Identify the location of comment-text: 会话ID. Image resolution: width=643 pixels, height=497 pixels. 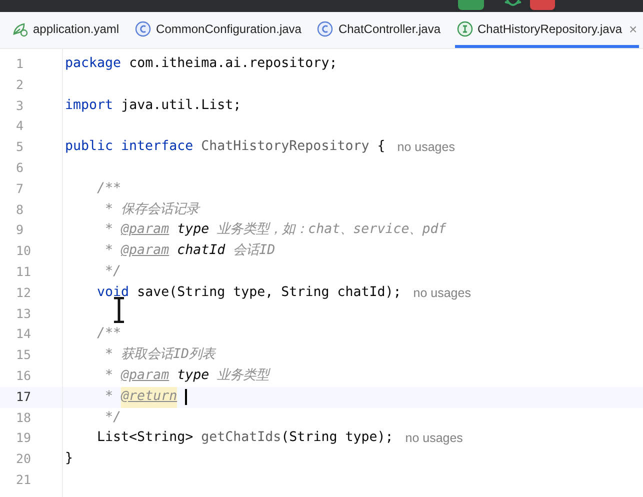
(254, 251).